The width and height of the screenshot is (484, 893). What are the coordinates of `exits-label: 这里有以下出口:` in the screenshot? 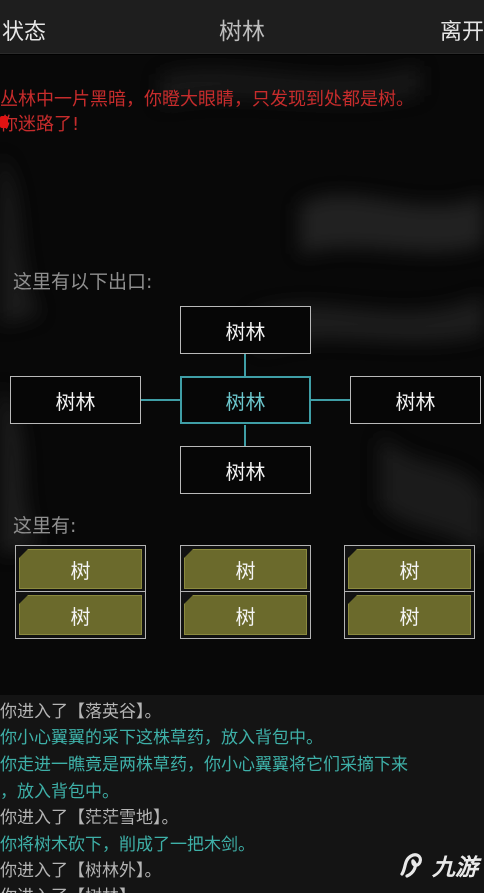 It's located at (83, 282).